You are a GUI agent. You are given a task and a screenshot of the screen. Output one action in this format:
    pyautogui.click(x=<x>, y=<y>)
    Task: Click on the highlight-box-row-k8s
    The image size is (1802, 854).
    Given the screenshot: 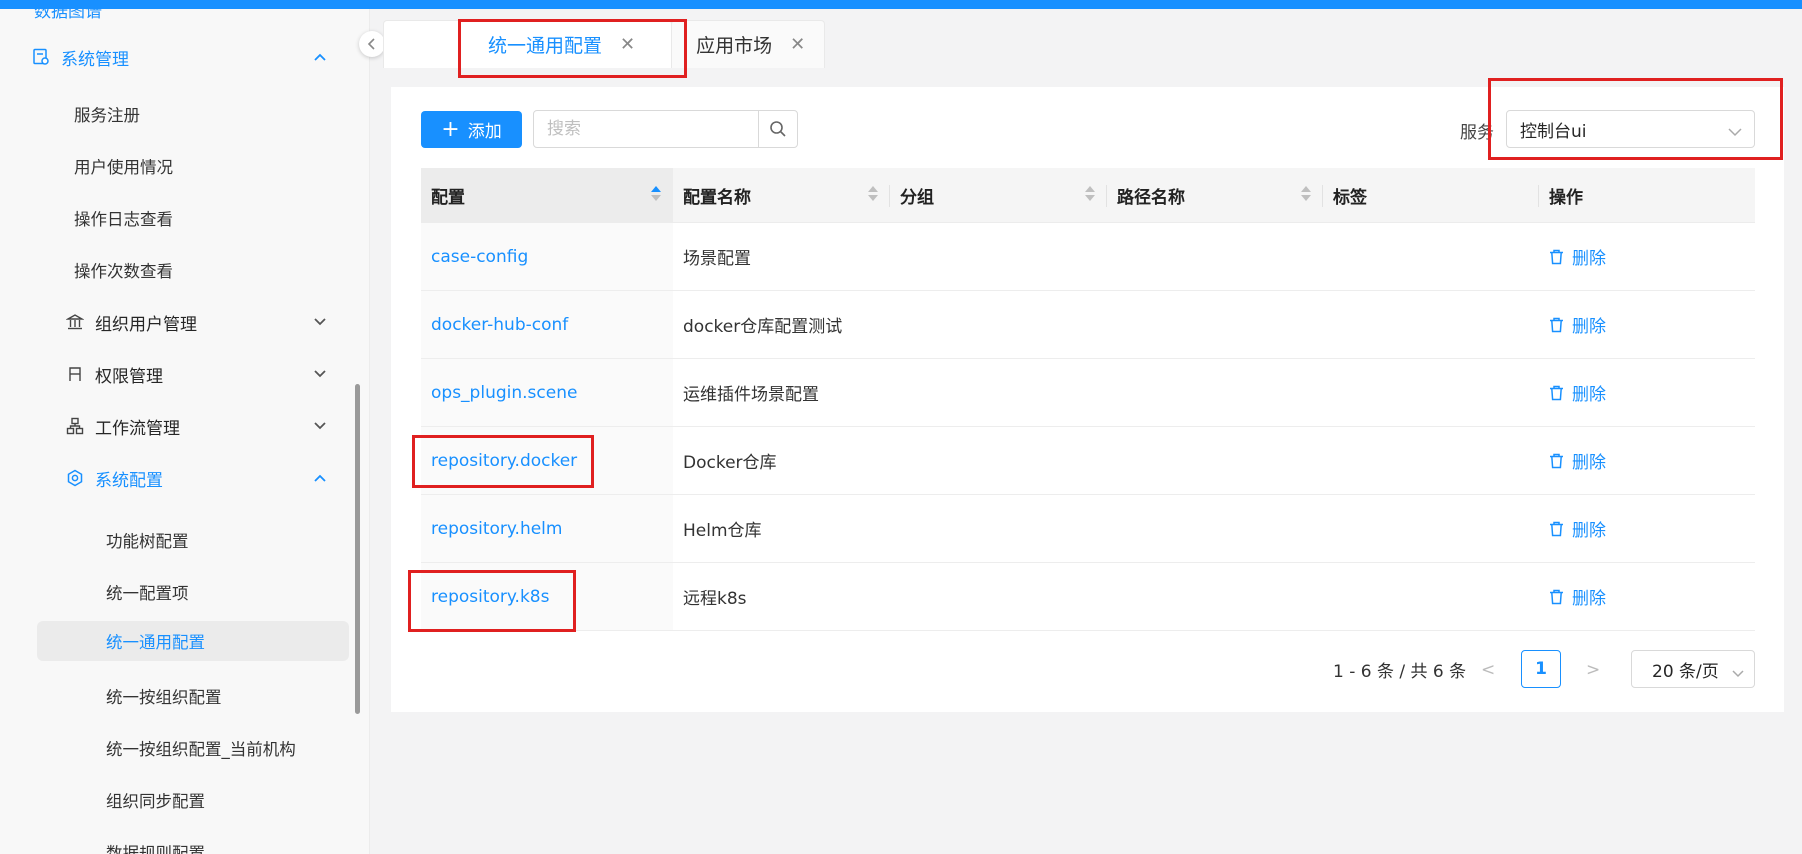 What is the action you would take?
    pyautogui.click(x=492, y=601)
    